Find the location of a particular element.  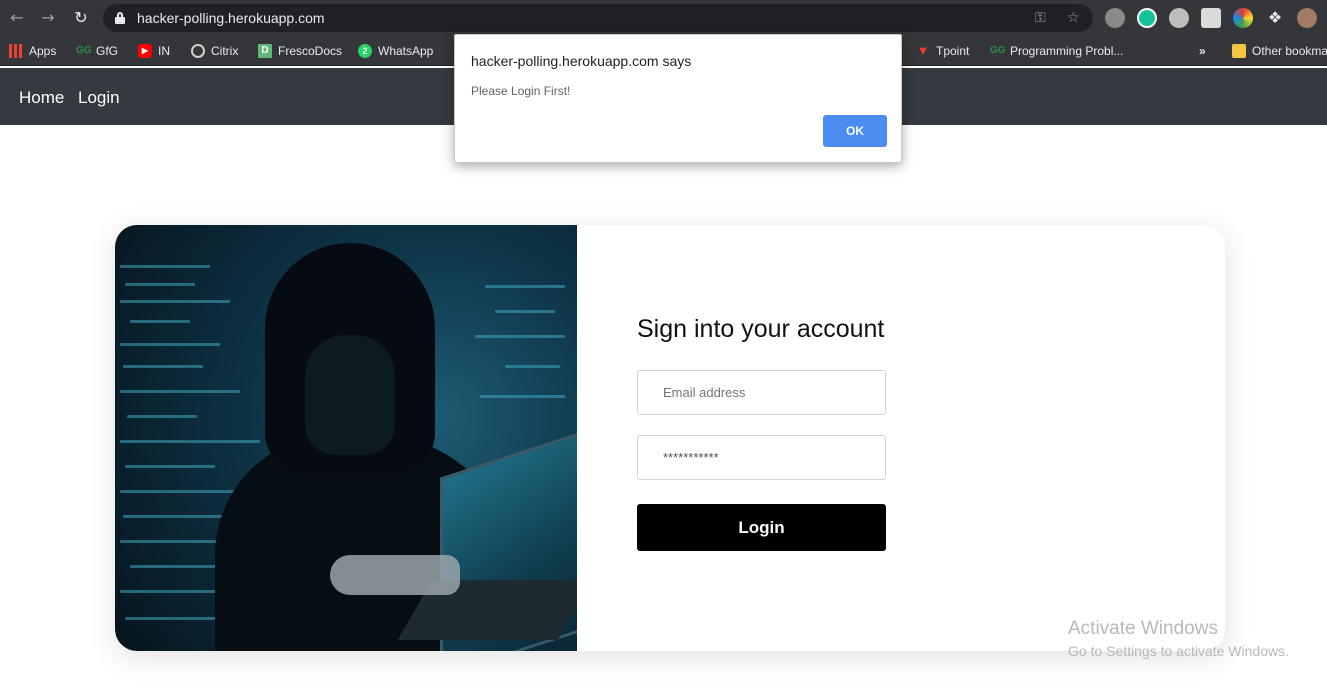

bookmark-in: ▶ IN is located at coordinates (154, 51).